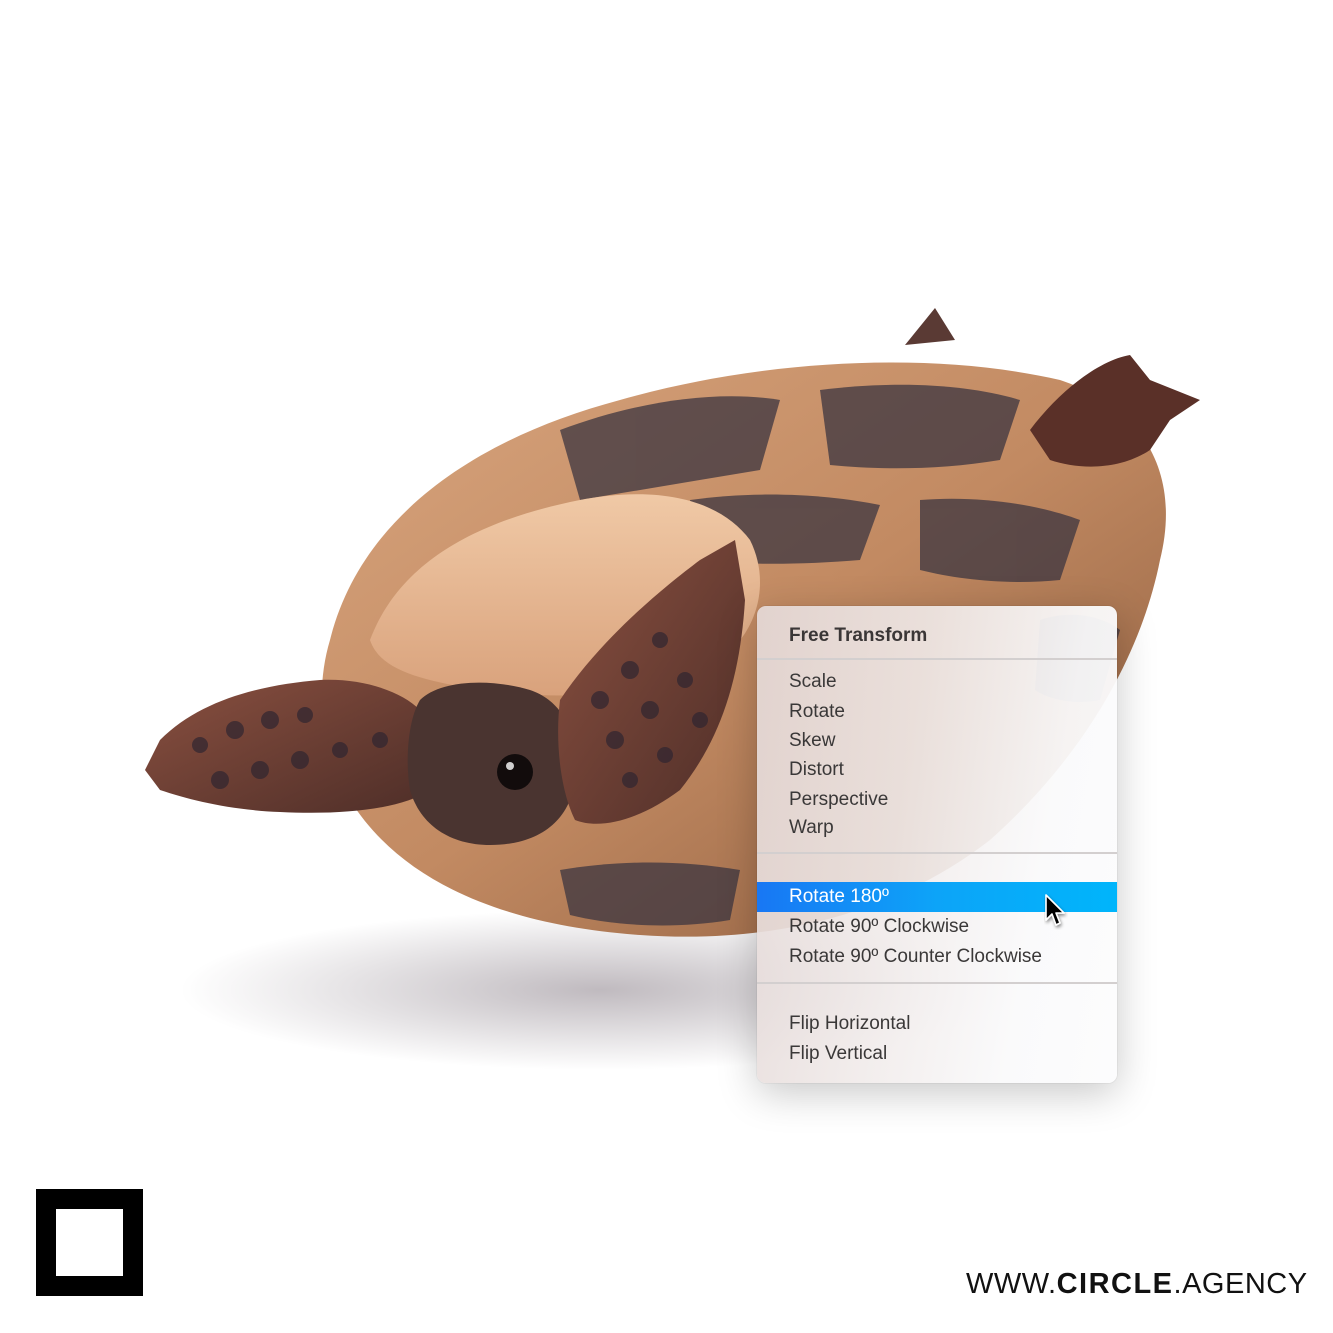 The width and height of the screenshot is (1333, 1333). Describe the element at coordinates (937, 682) in the screenshot. I see `menu-item-scale: Scale` at that location.